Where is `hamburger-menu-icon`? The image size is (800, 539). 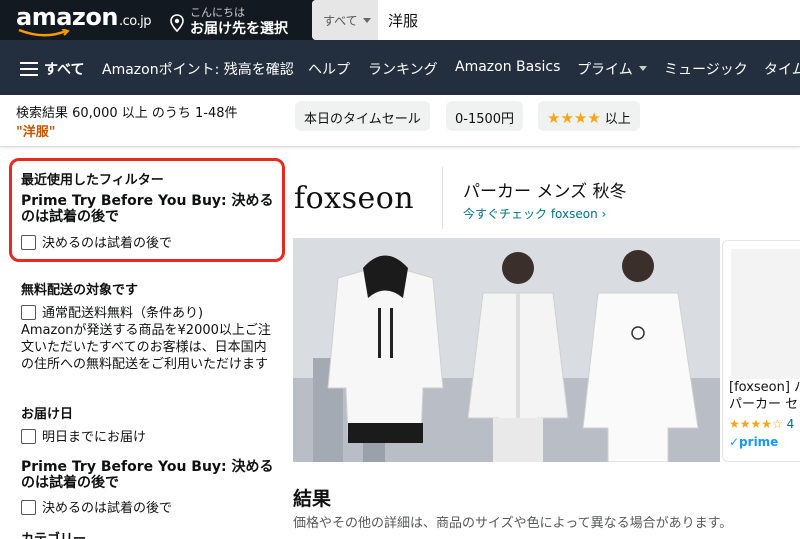
hamburger-menu-icon is located at coordinates (29, 69).